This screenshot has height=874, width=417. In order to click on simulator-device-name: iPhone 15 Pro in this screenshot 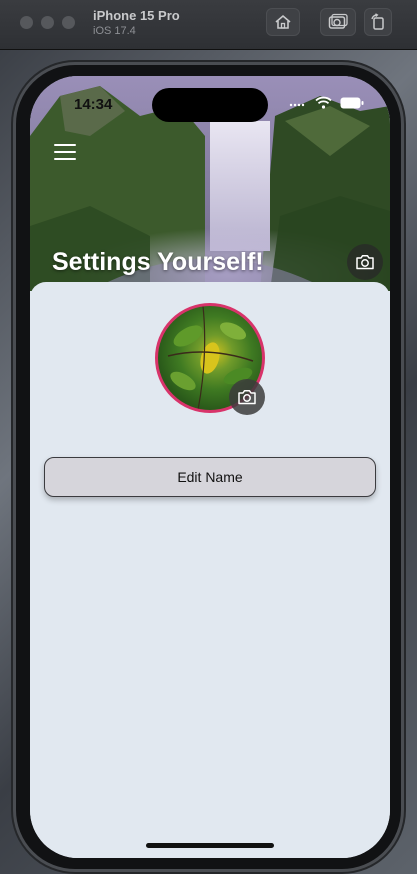, I will do `click(136, 15)`.